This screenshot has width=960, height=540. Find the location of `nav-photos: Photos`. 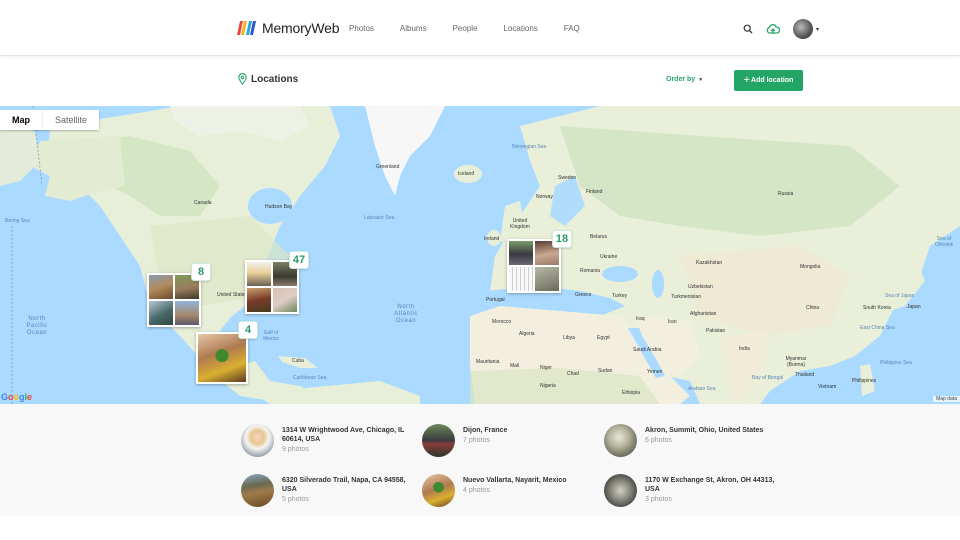

nav-photos: Photos is located at coordinates (361, 28).